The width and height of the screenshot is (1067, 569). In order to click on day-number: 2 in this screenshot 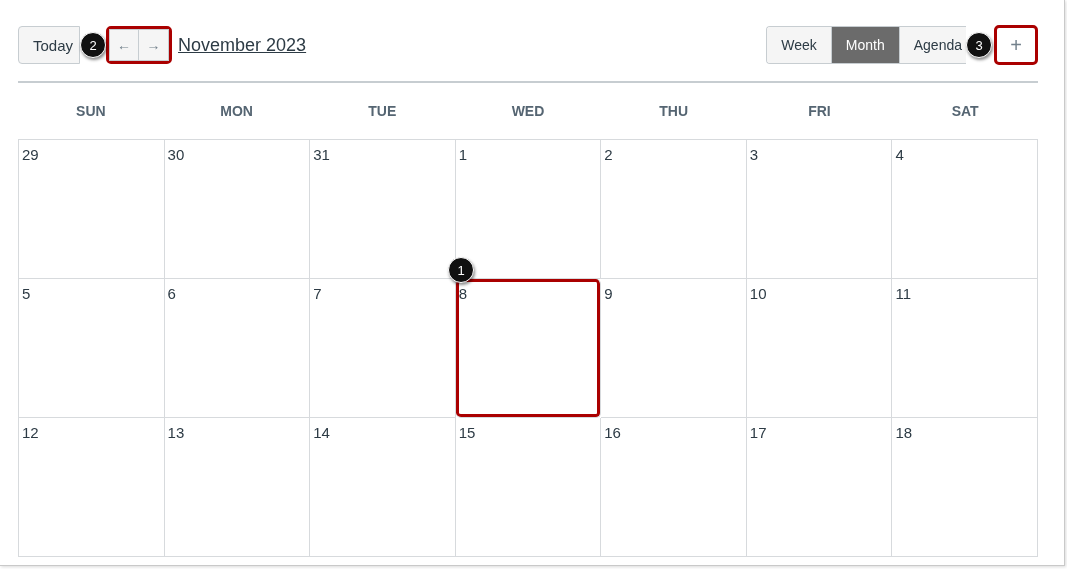, I will do `click(608, 154)`.